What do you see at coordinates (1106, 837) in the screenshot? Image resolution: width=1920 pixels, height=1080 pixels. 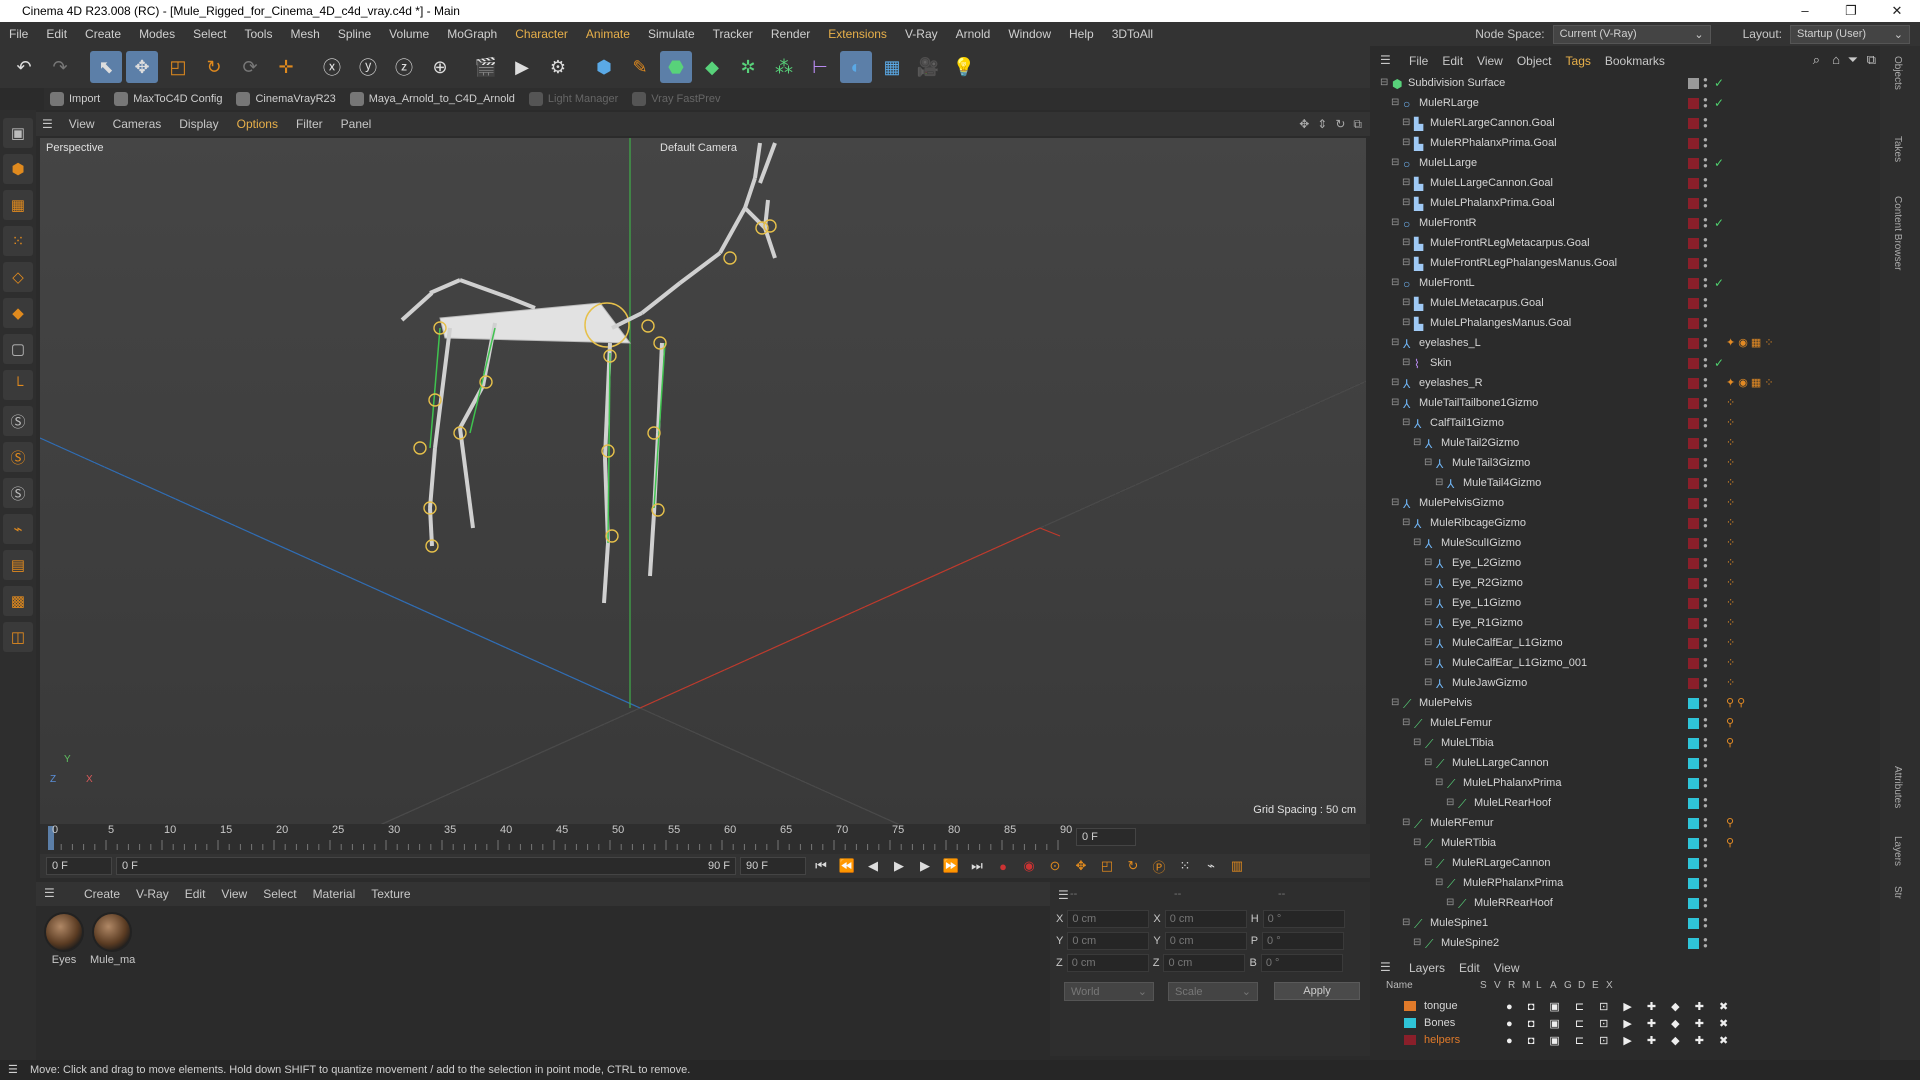 I see `current-frame-field: 0 F` at bounding box center [1106, 837].